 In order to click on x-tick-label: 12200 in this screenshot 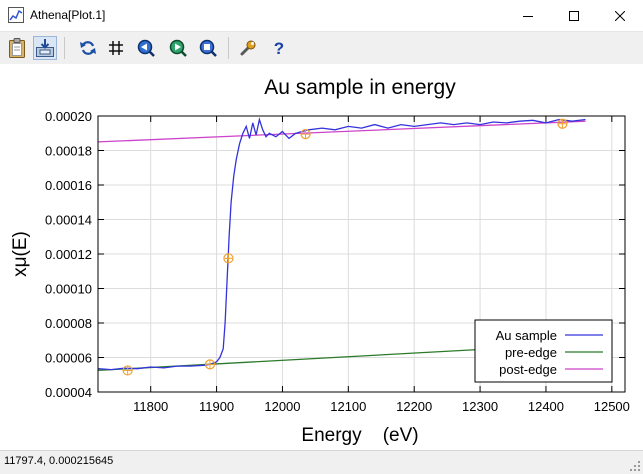, I will do `click(414, 406)`.